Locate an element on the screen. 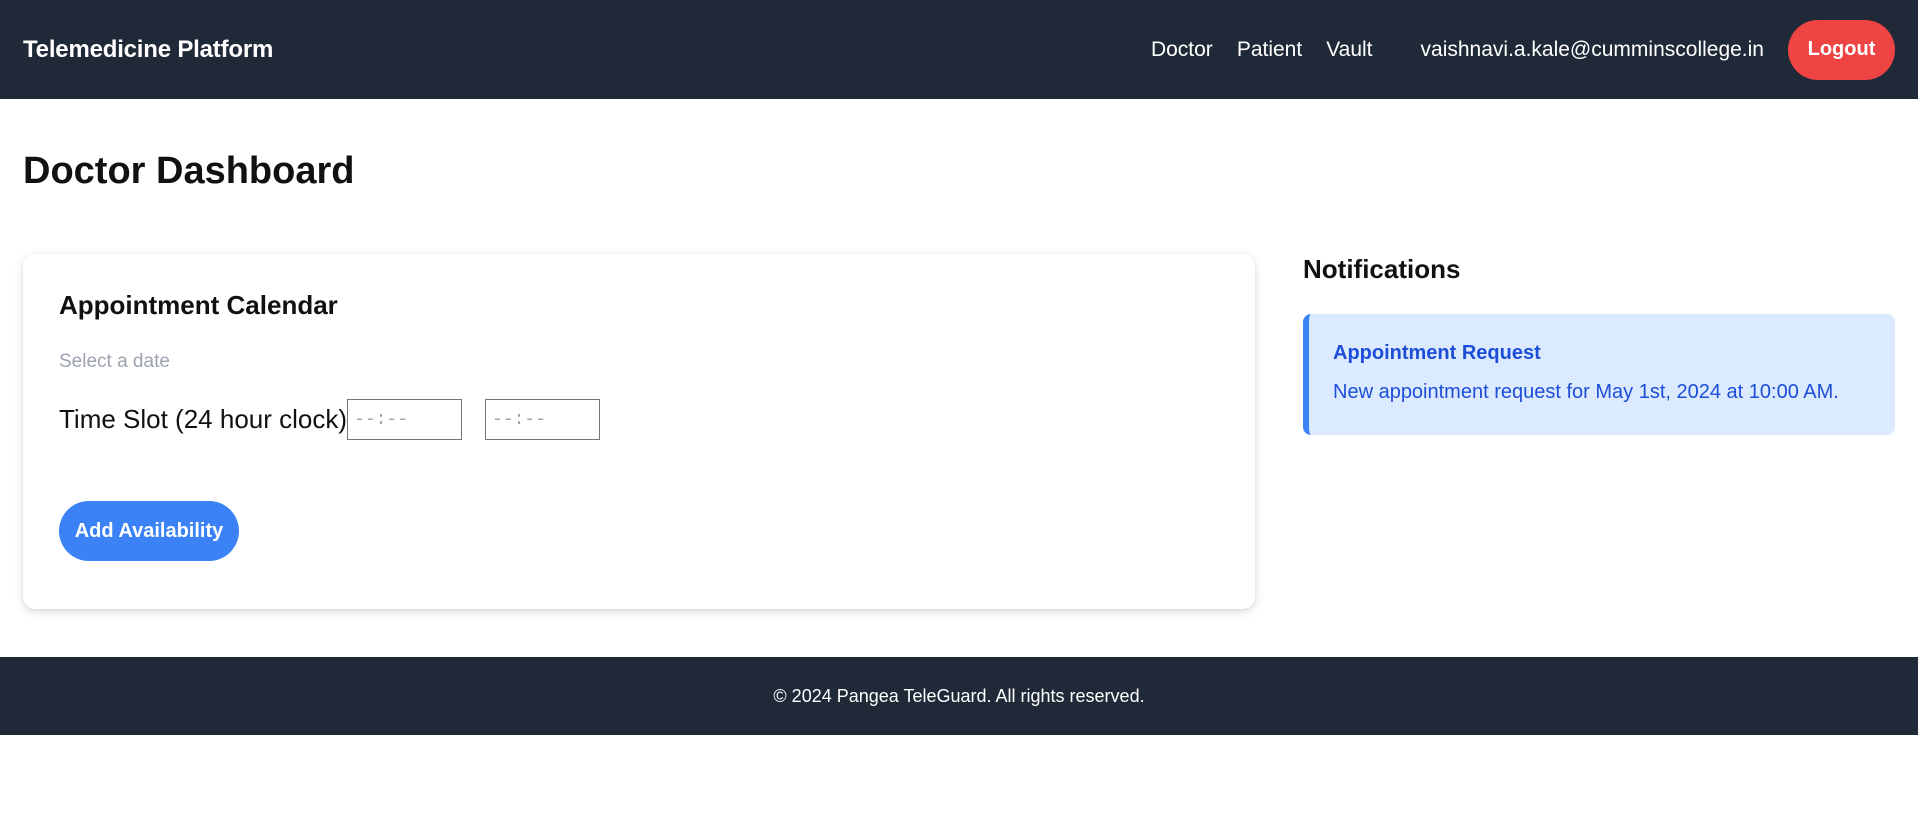 This screenshot has width=1918, height=823. time-slot-label: Time Slot (24 hour clock) is located at coordinates (203, 419).